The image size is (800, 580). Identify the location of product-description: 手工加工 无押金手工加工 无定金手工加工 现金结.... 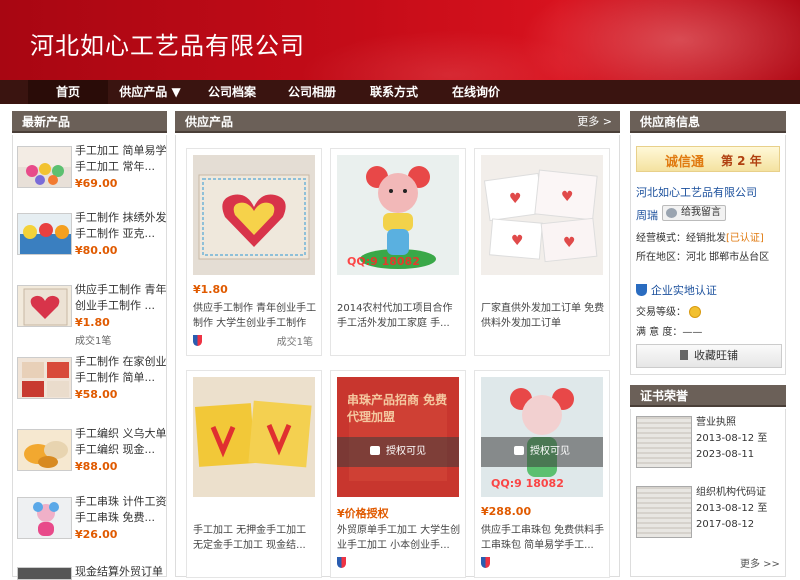
(256, 538).